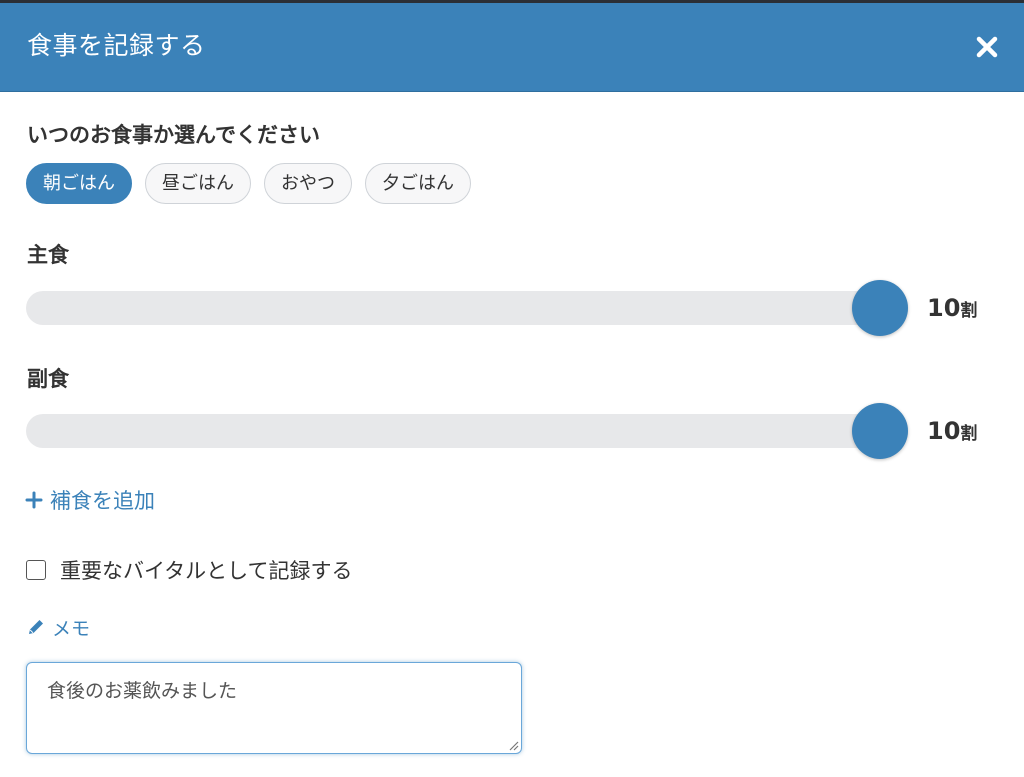  I want to click on memo-text: 食後のお薬飲みました, so click(142, 691).